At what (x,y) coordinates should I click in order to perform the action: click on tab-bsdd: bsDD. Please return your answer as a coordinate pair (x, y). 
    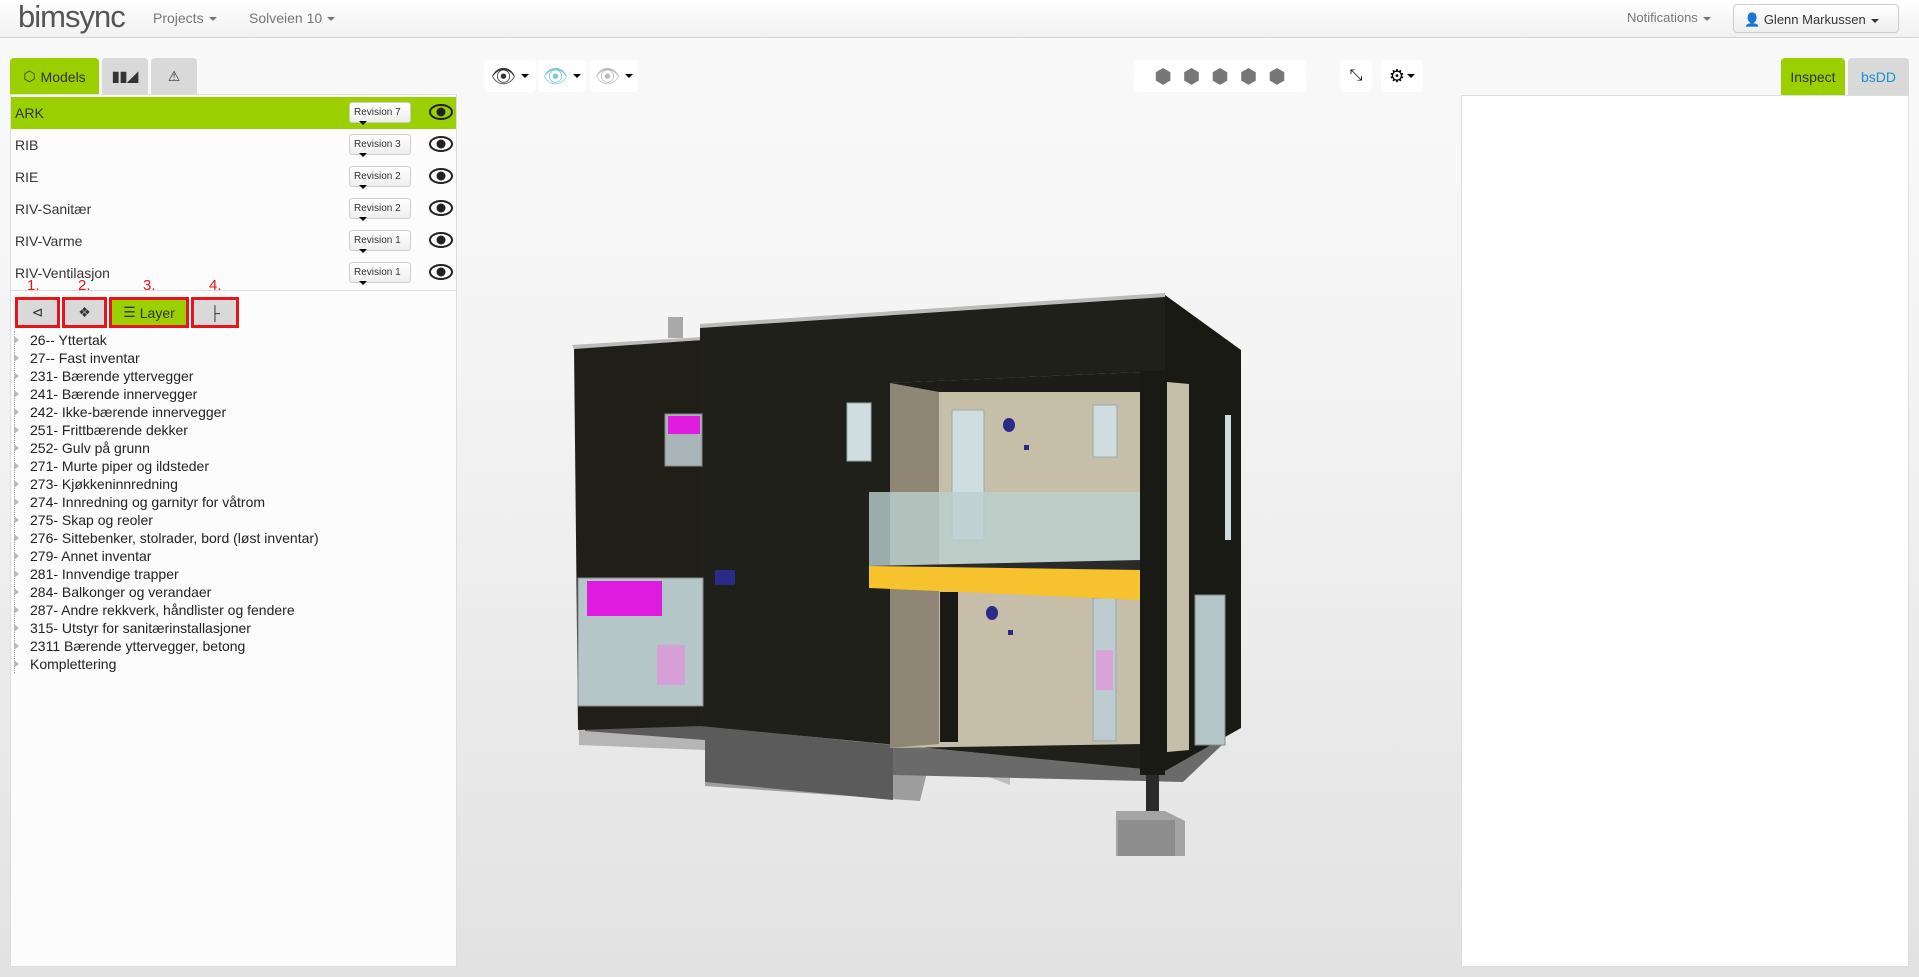
    Looking at the image, I should click on (1878, 76).